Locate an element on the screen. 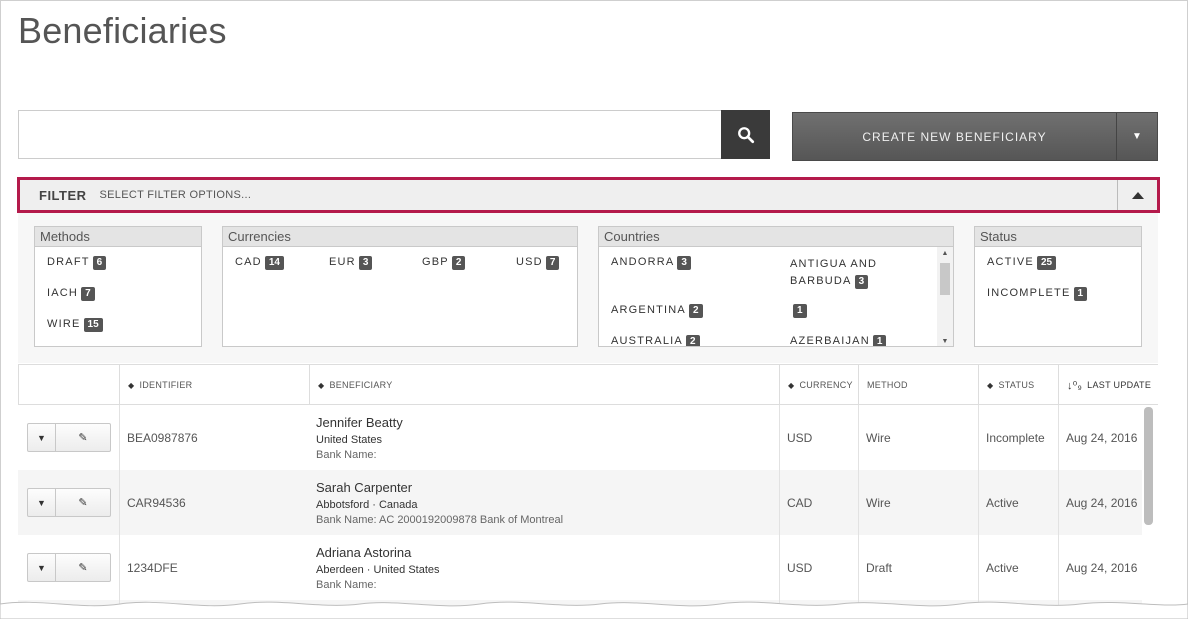 This screenshot has height=619, width=1188. option-label: ANTIGUA AND is located at coordinates (834, 264).